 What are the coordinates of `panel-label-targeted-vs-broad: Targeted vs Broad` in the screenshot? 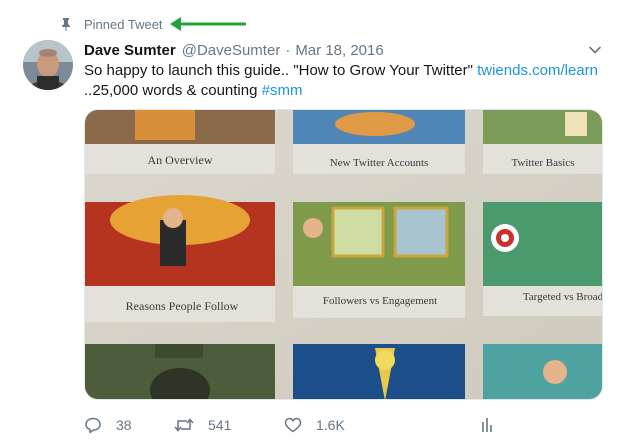 It's located at (563, 297).